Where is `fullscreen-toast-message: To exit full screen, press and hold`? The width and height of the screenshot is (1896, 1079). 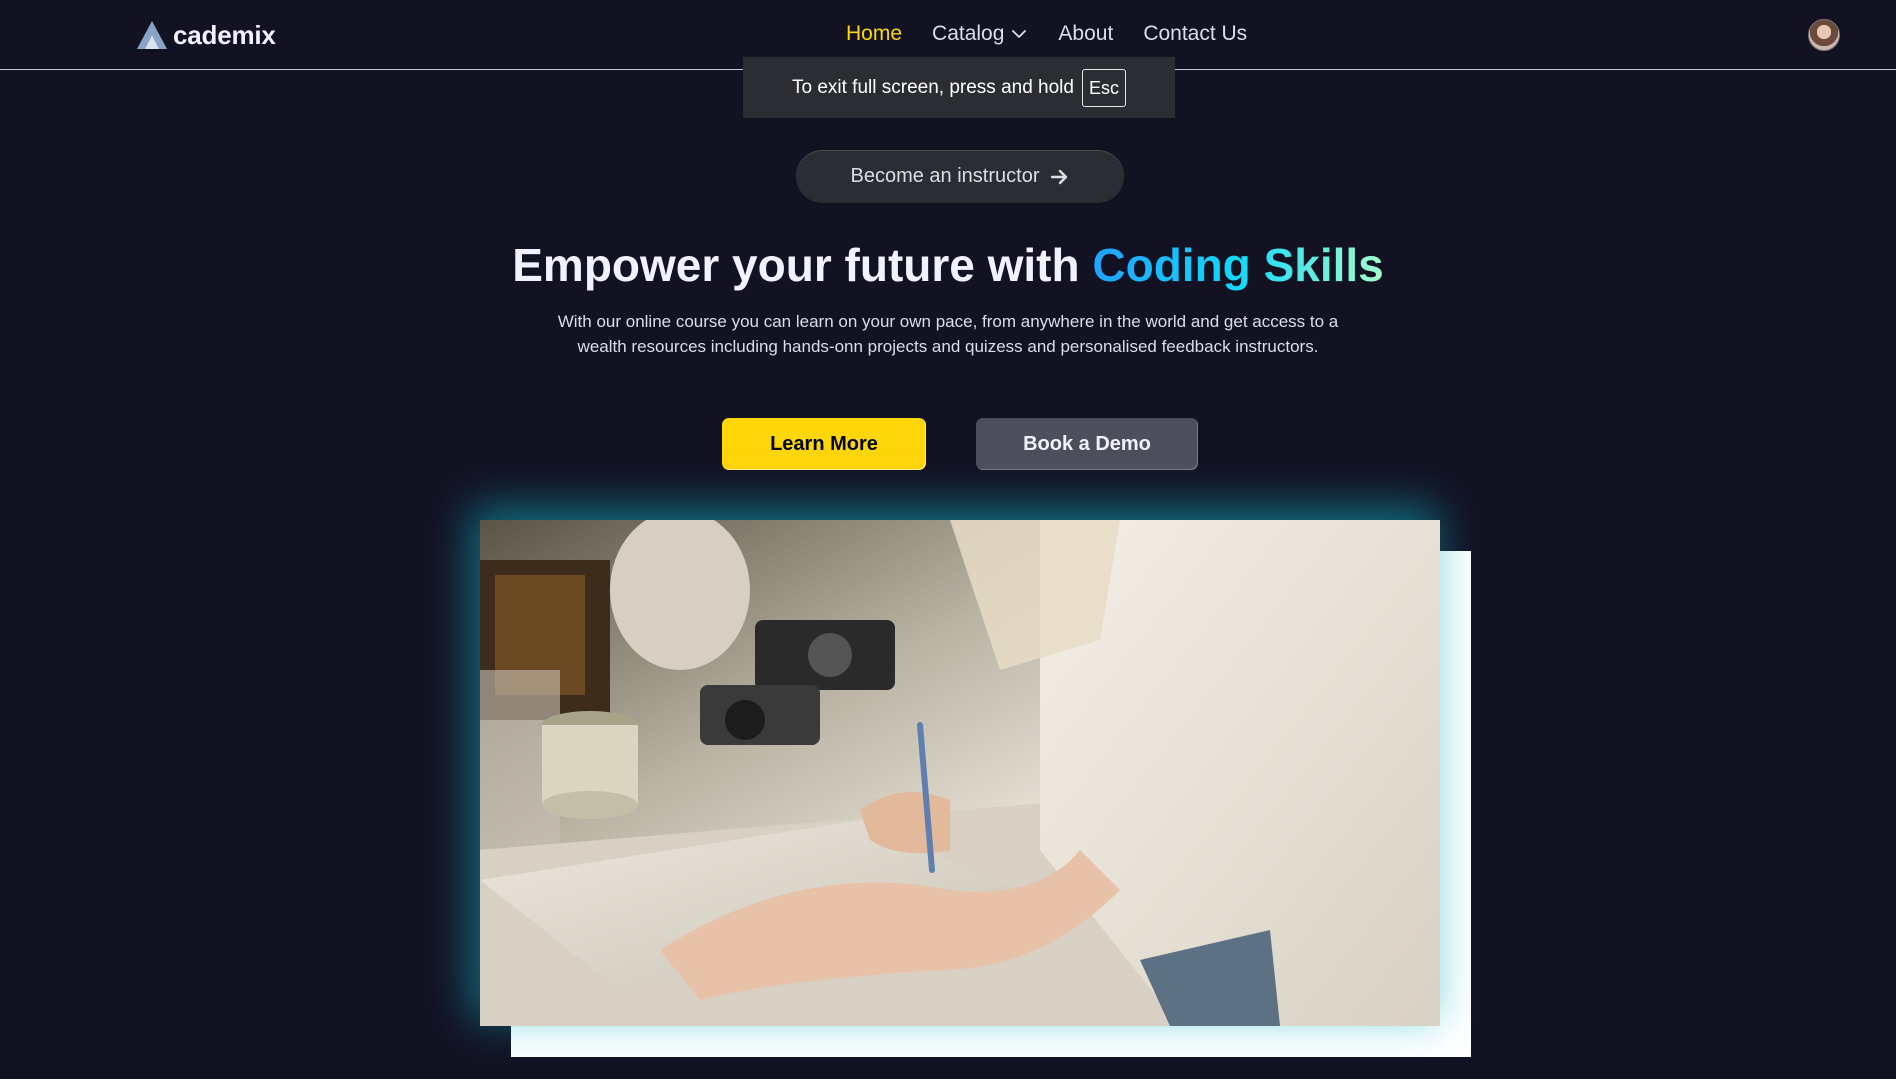 fullscreen-toast-message: To exit full screen, press and hold is located at coordinates (932, 87).